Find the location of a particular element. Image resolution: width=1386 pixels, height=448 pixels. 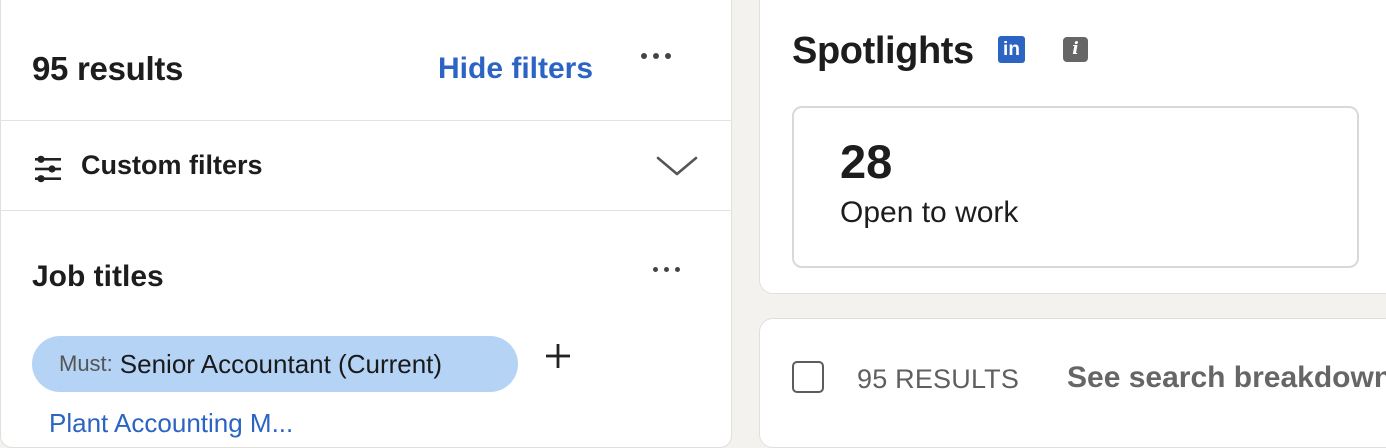

job-titles-more-options-button is located at coordinates (666, 269).